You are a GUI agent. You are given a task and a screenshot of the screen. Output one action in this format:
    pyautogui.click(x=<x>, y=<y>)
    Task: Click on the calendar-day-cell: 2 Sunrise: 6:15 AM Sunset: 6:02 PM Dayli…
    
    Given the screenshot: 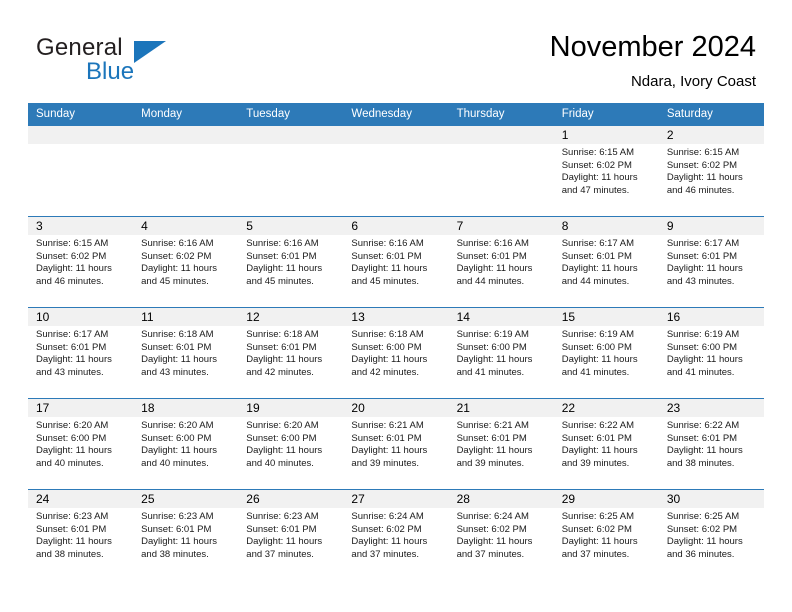 What is the action you would take?
    pyautogui.click(x=711, y=171)
    